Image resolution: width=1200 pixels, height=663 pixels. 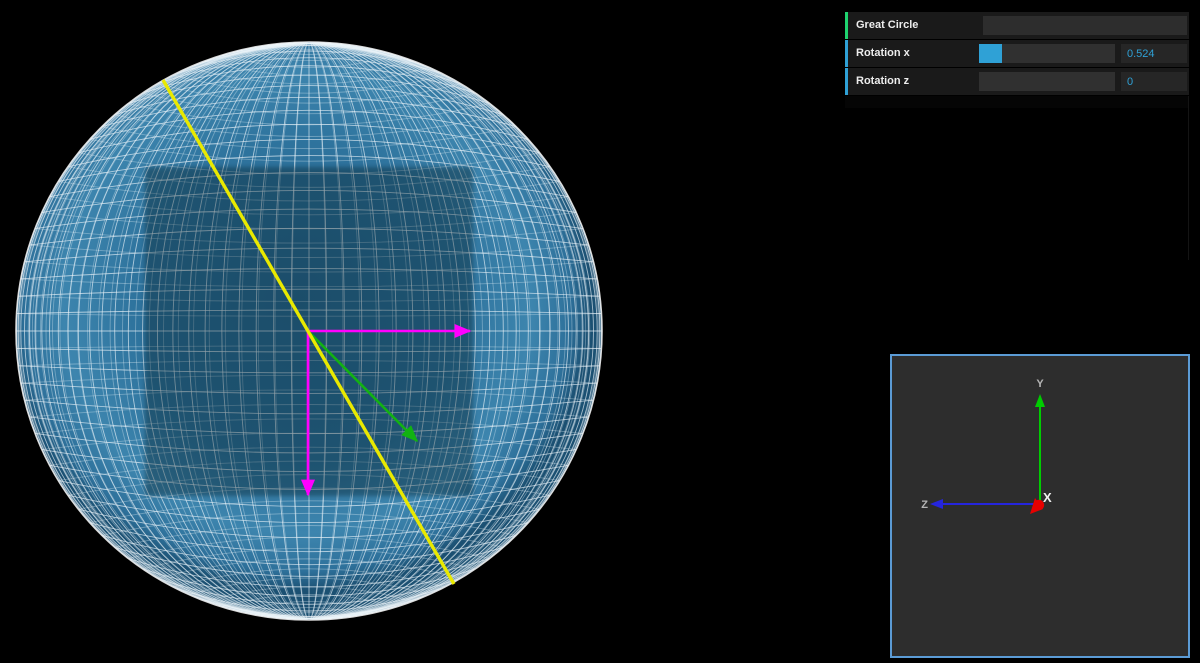 What do you see at coordinates (1040, 400) in the screenshot?
I see `y-axis-arrowhead-icon` at bounding box center [1040, 400].